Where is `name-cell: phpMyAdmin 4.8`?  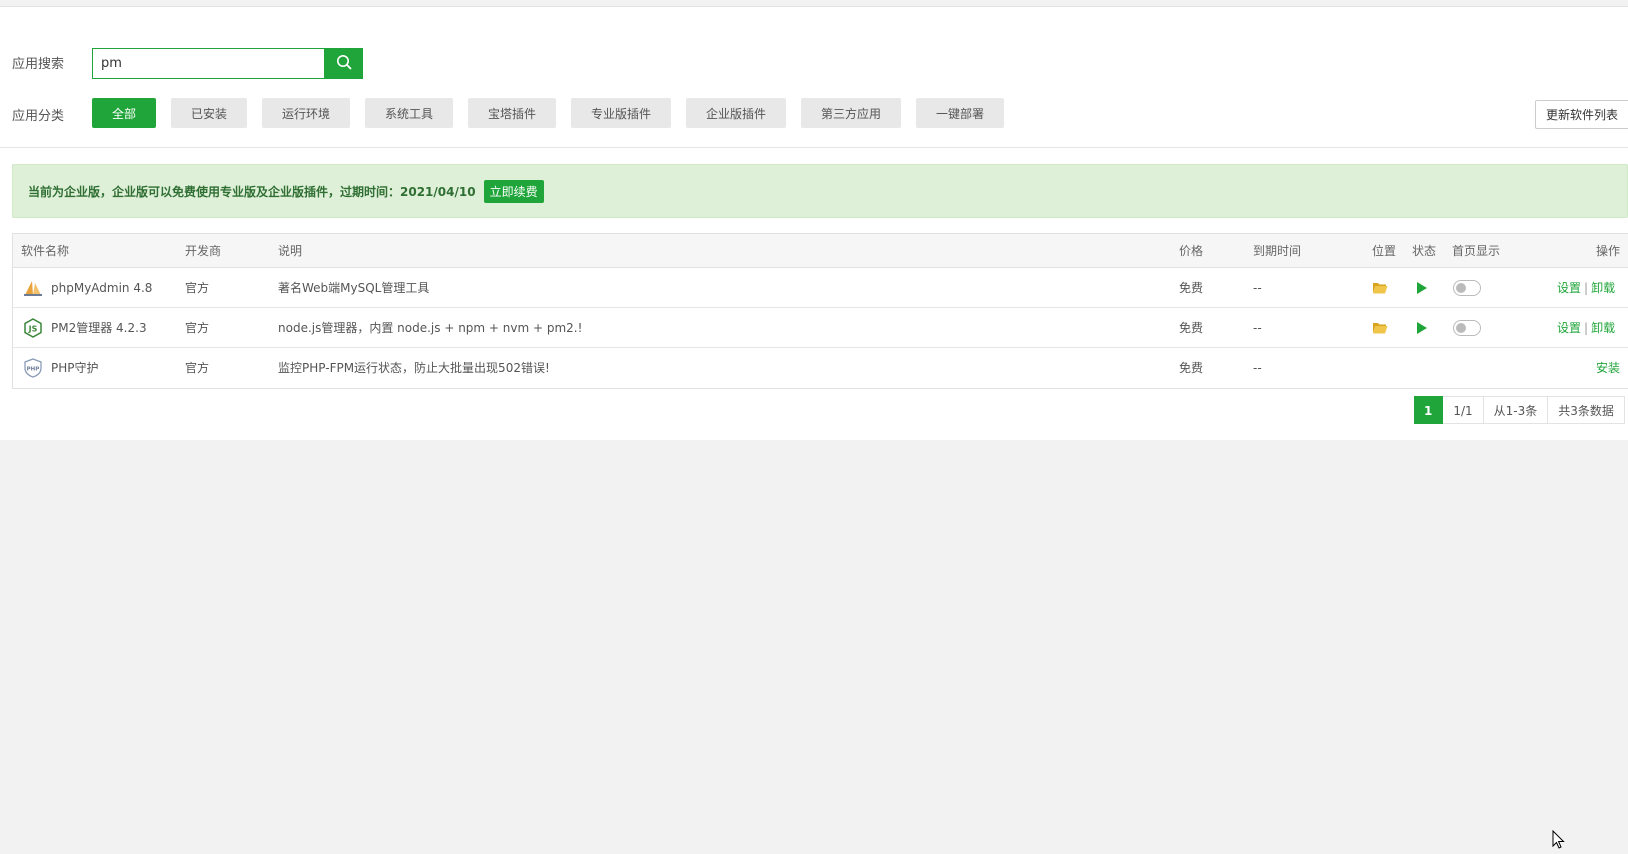
name-cell: phpMyAdmin 4.8 is located at coordinates (87, 288).